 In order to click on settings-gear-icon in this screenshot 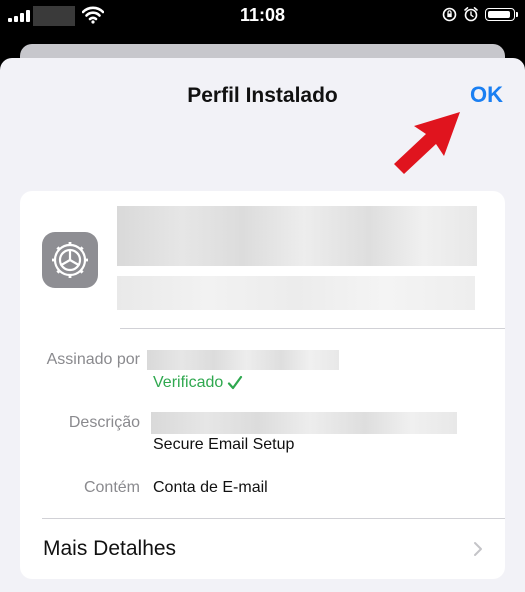, I will do `click(70, 260)`.